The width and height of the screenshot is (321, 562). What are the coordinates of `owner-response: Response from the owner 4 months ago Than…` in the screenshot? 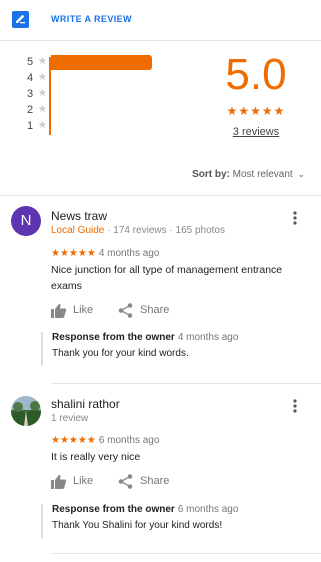 It's located at (173, 349).